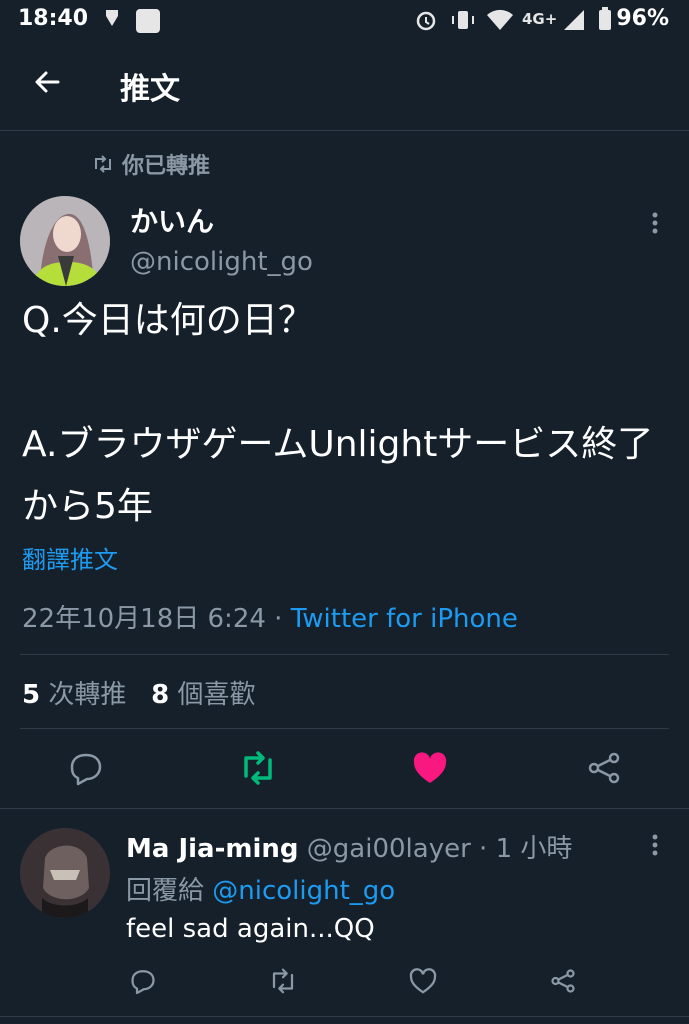 The height and width of the screenshot is (1024, 689). Describe the element at coordinates (160, 695) in the screenshot. I see `like-count: 8` at that location.